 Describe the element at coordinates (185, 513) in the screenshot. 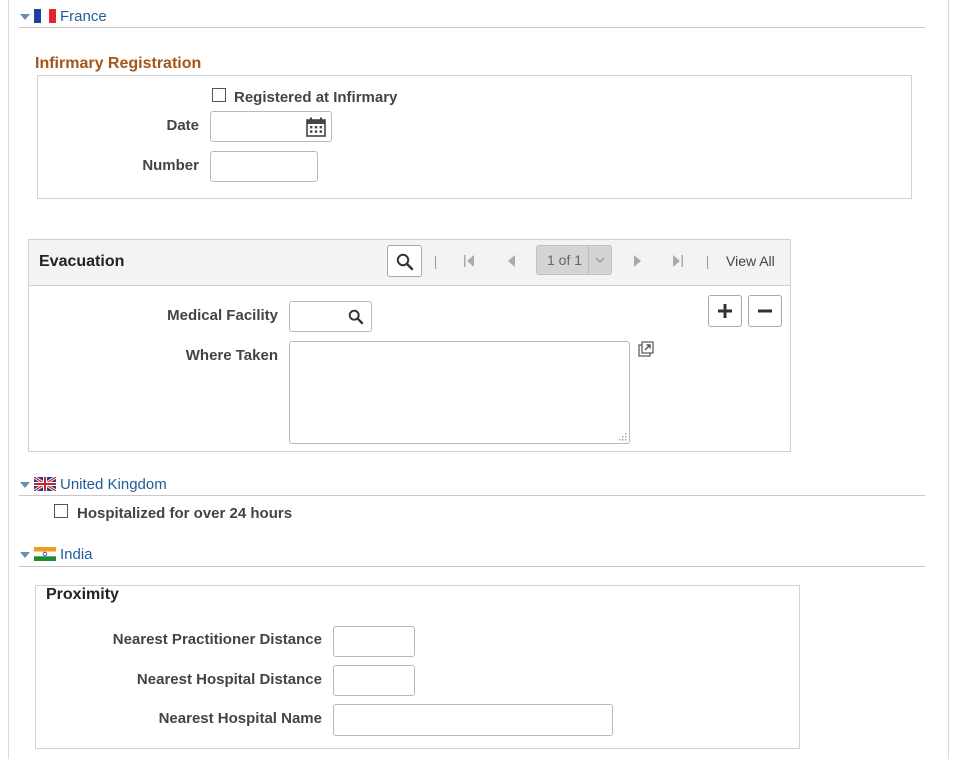

I see `hospitalized-label: Hospitalized for over 24 hours` at that location.